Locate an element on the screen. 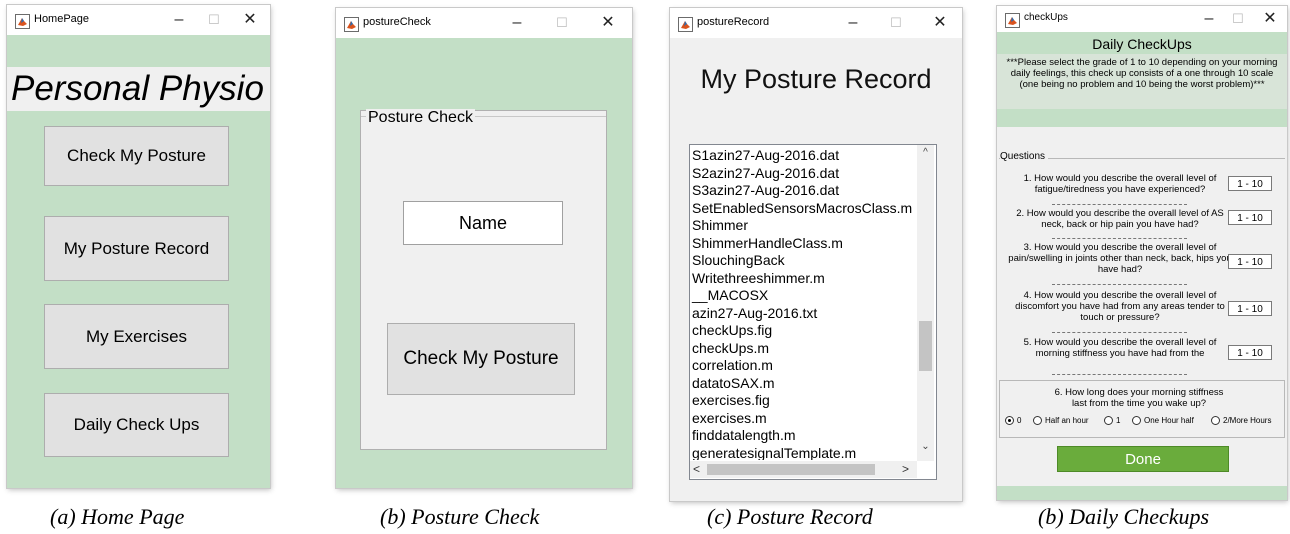 The image size is (1290, 534). option-0: 0 is located at coordinates (1013, 420).